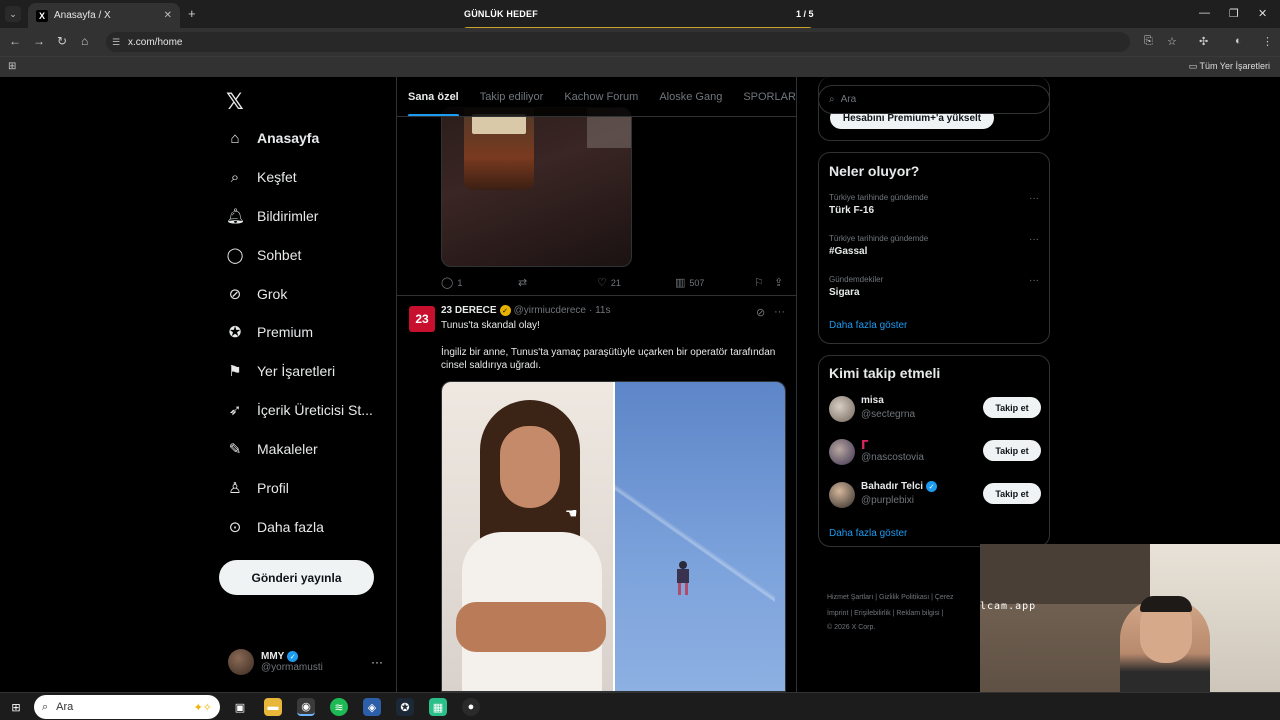 The image size is (1280, 720). I want to click on windows-start-icon: ⊞, so click(16, 707).